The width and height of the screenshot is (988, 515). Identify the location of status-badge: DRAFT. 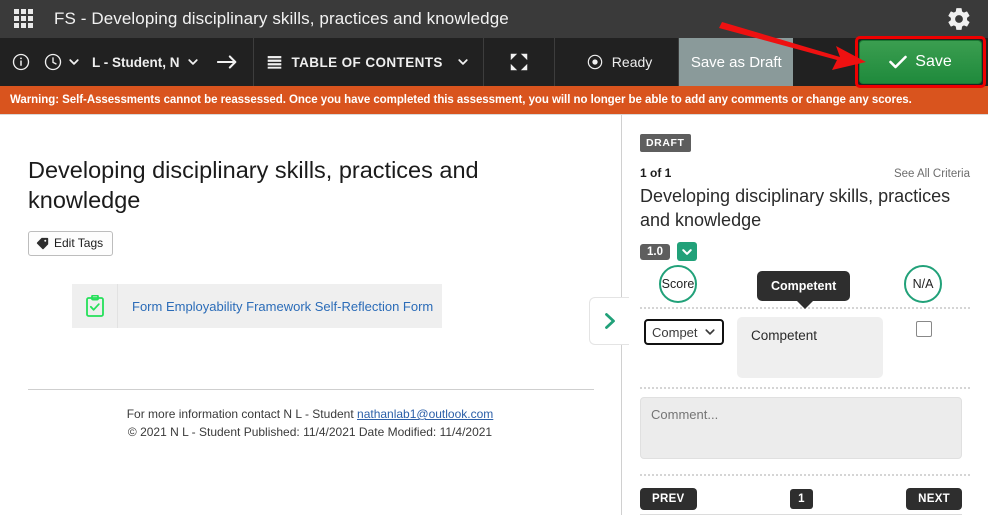
(665, 143).